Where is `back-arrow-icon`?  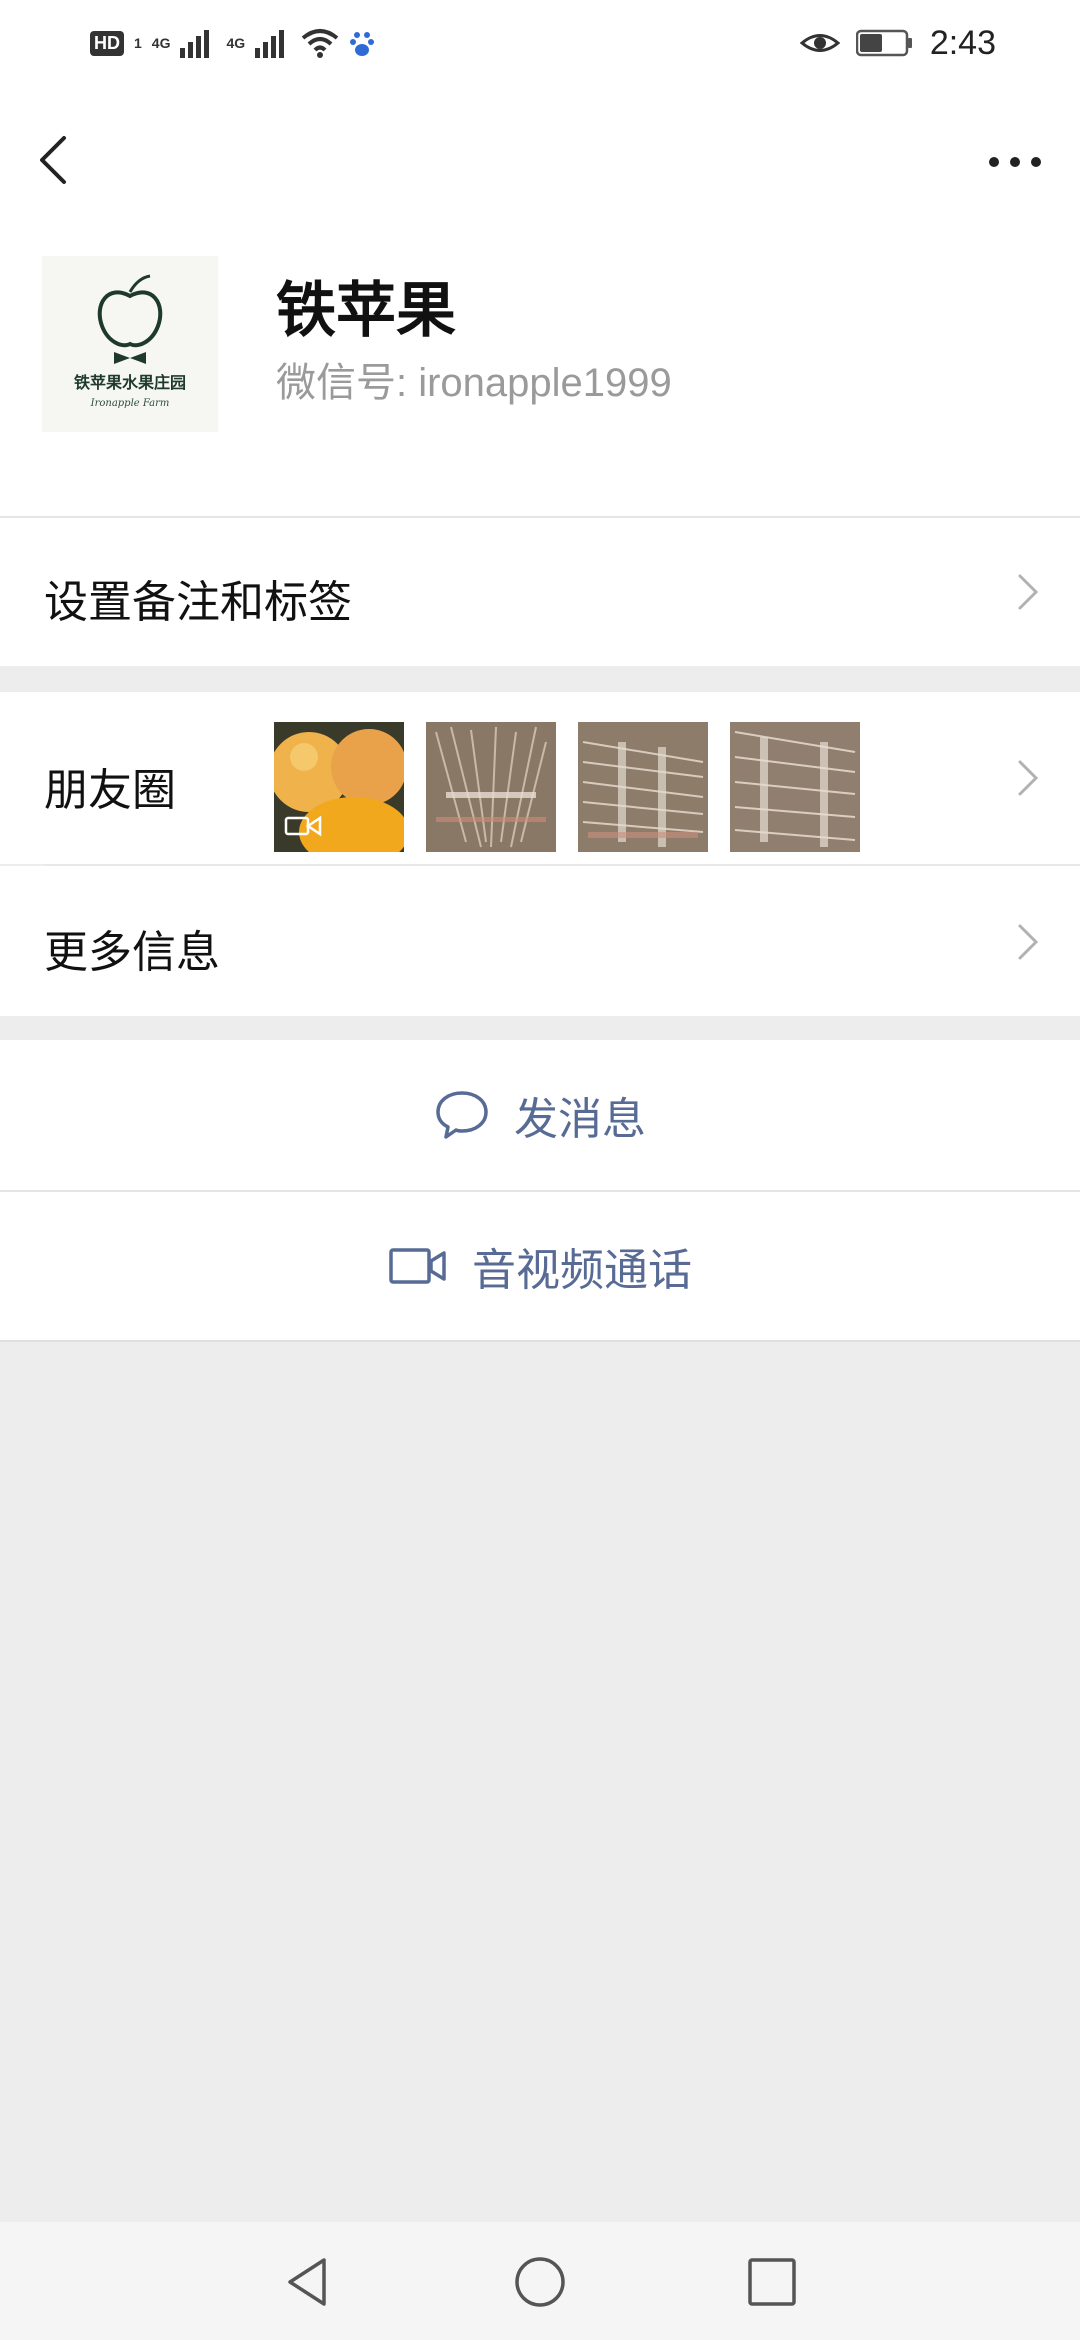 back-arrow-icon is located at coordinates (53, 160).